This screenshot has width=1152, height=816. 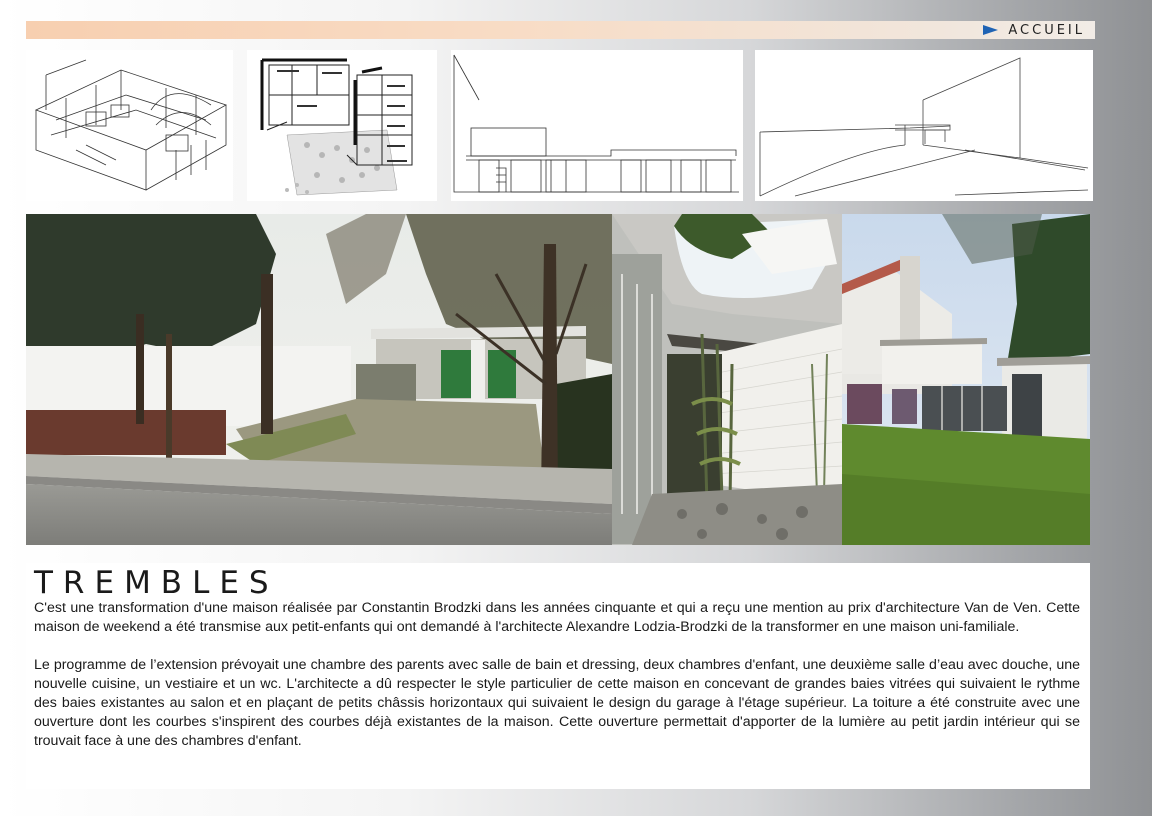 What do you see at coordinates (727, 379) in the screenshot?
I see `courtyard-skylight-photo` at bounding box center [727, 379].